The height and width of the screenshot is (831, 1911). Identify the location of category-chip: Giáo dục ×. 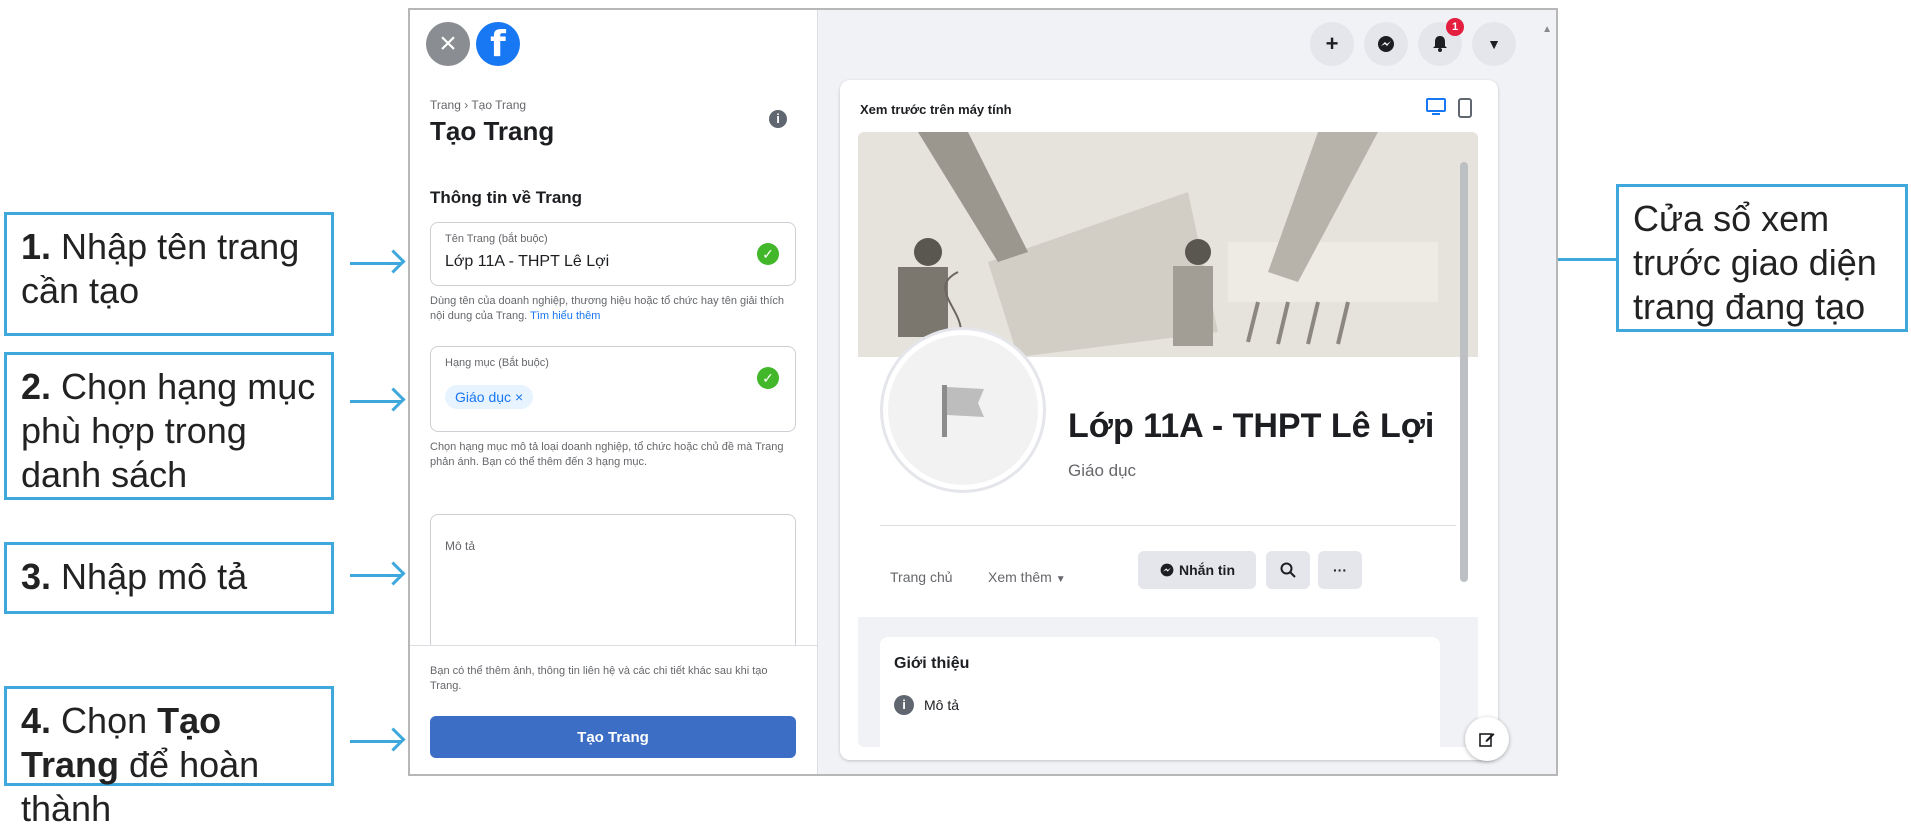
(489, 397).